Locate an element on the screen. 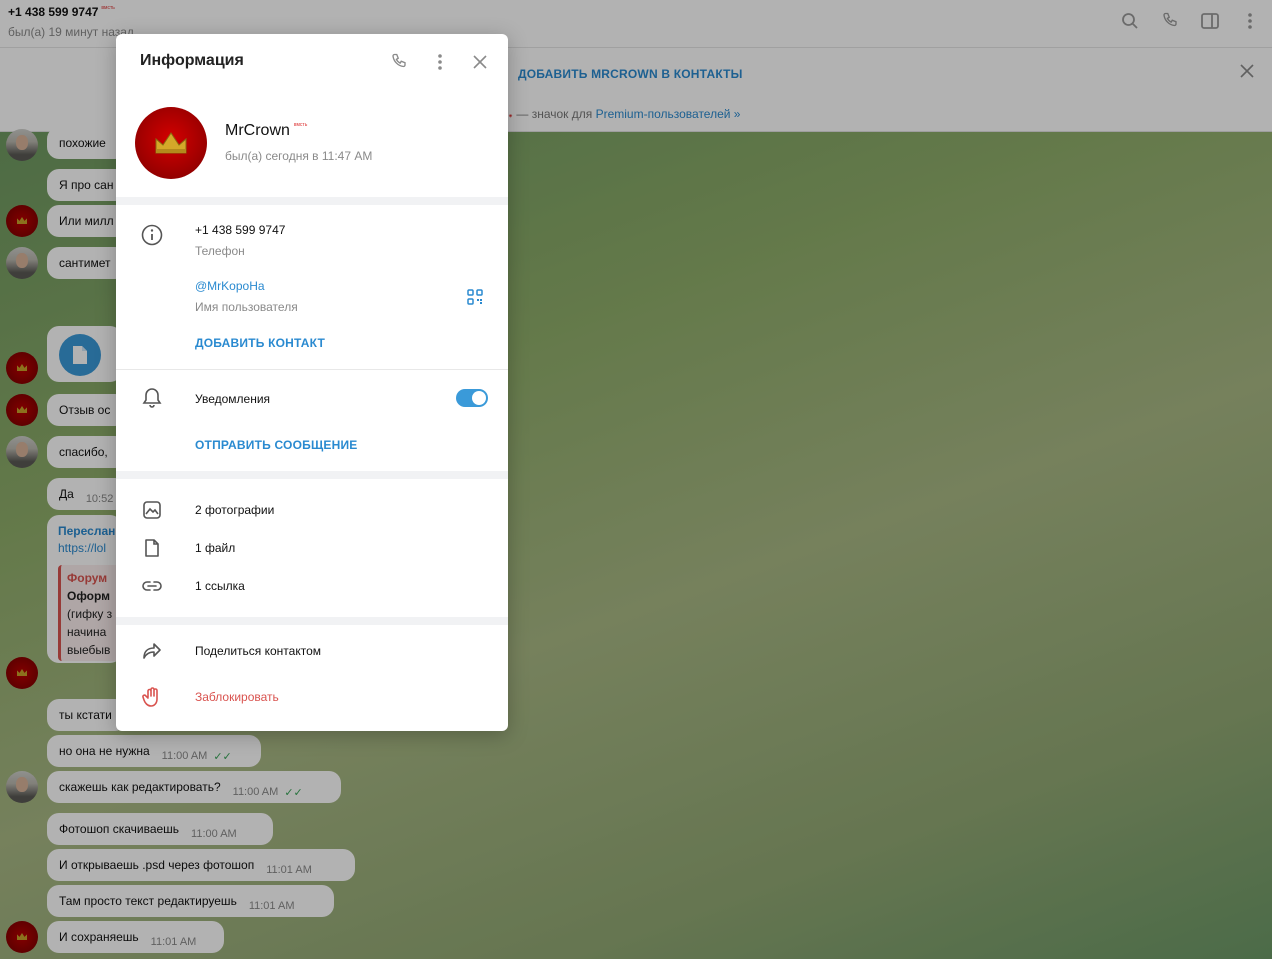 This screenshot has height=959, width=1272. files-item: 1 файл is located at coordinates (215, 548).